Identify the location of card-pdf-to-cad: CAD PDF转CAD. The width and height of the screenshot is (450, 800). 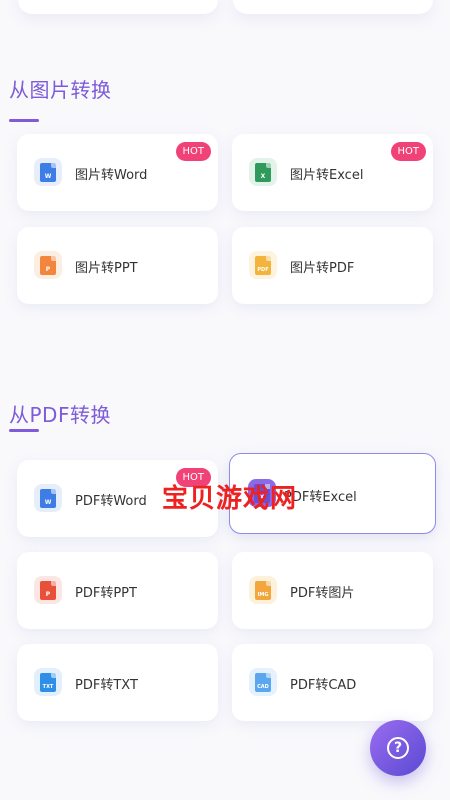
(332, 682).